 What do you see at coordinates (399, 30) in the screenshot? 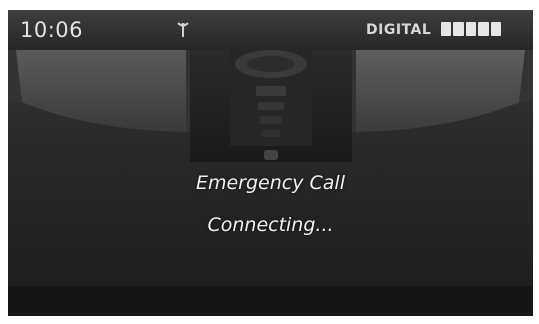
I see `radio-mode-label: DIGITAL` at bounding box center [399, 30].